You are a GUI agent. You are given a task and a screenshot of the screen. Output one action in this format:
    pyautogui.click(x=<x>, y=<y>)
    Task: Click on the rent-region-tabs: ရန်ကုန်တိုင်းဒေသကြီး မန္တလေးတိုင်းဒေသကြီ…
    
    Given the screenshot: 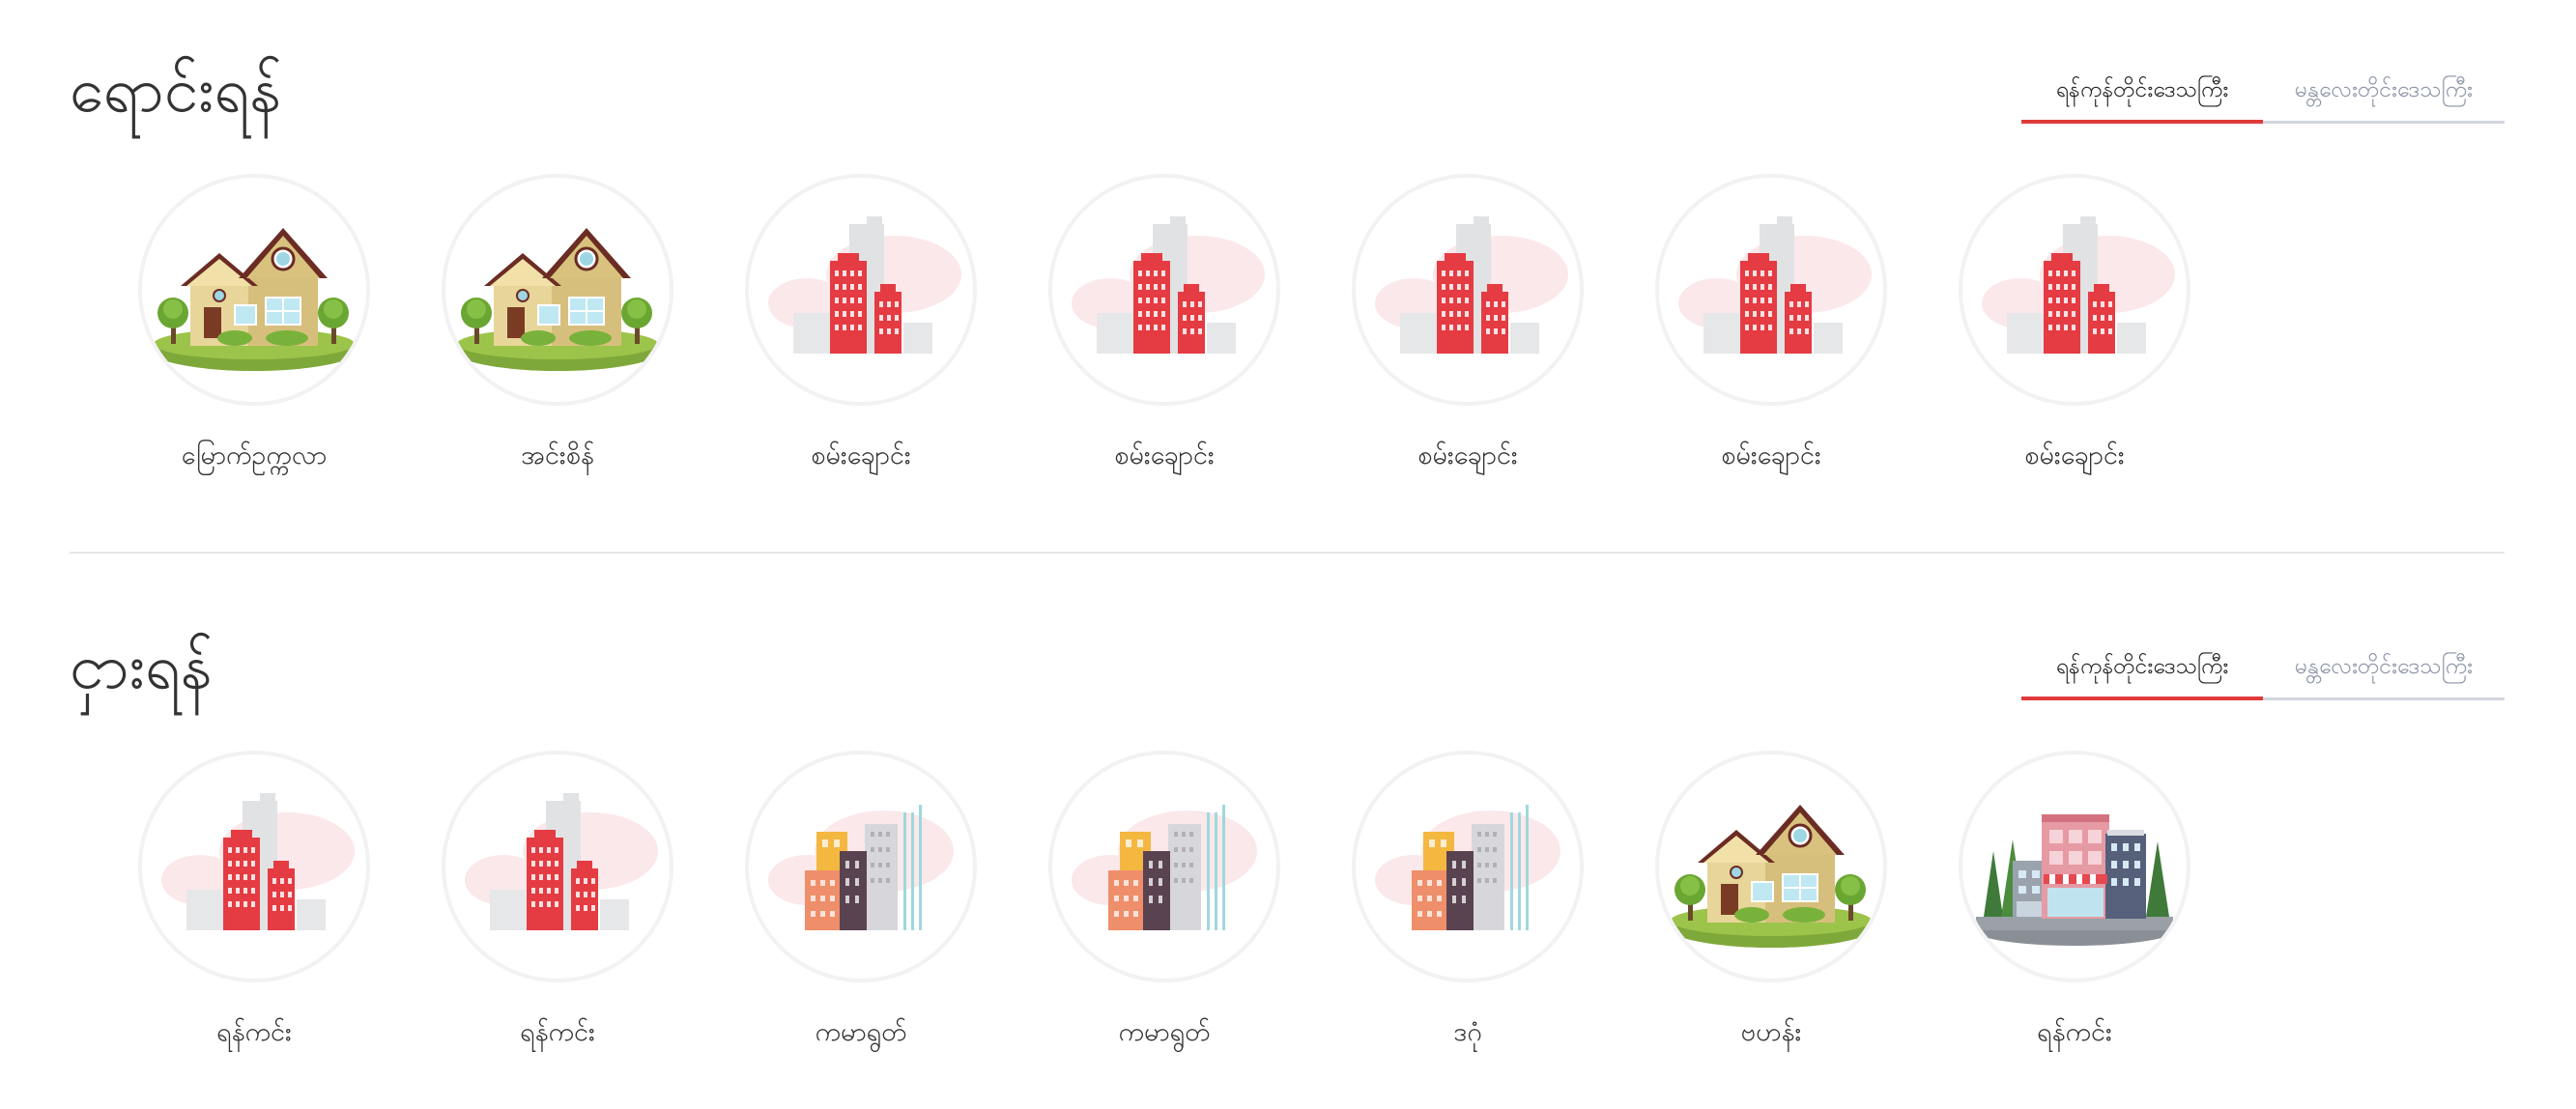 What is the action you would take?
    pyautogui.click(x=2263, y=676)
    